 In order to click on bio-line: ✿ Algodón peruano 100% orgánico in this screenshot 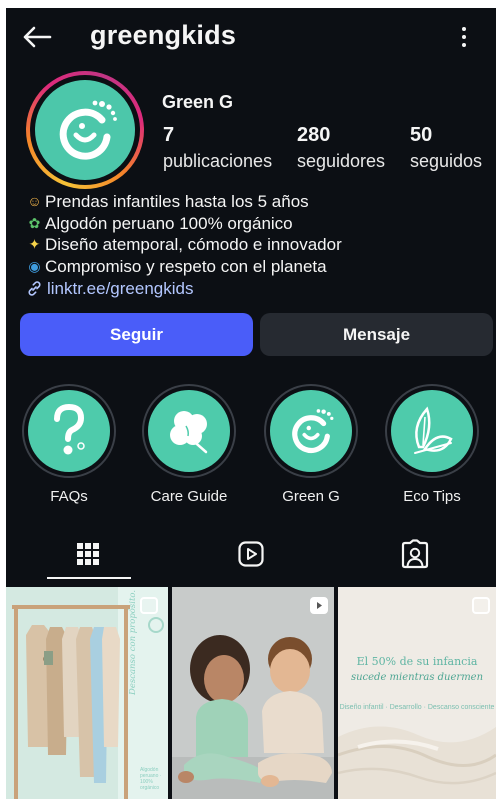, I will do `click(256, 224)`.